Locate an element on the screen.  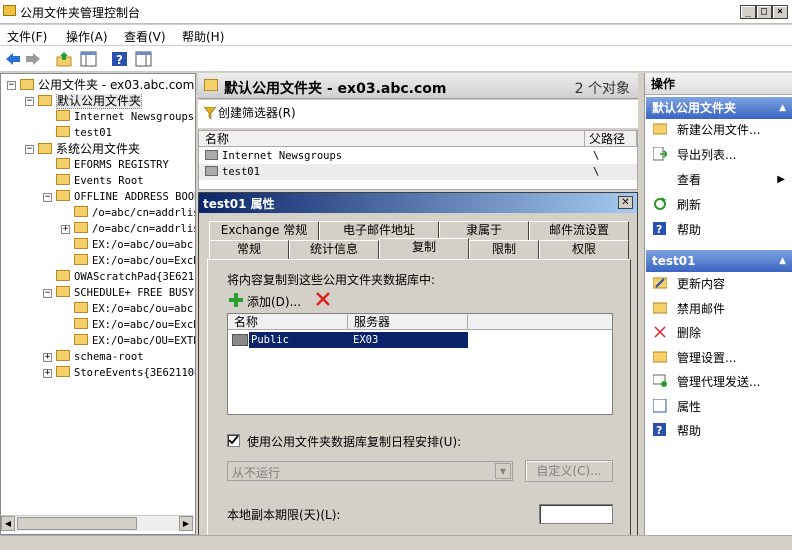
action-item: 查看 ▶ is located at coordinates (721, 180).